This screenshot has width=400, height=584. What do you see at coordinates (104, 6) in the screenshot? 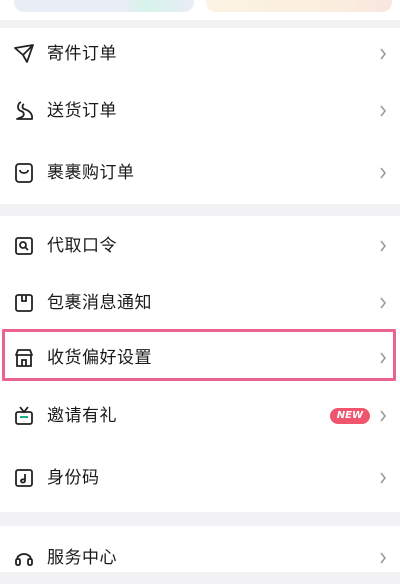
I see `promo-card-left` at bounding box center [104, 6].